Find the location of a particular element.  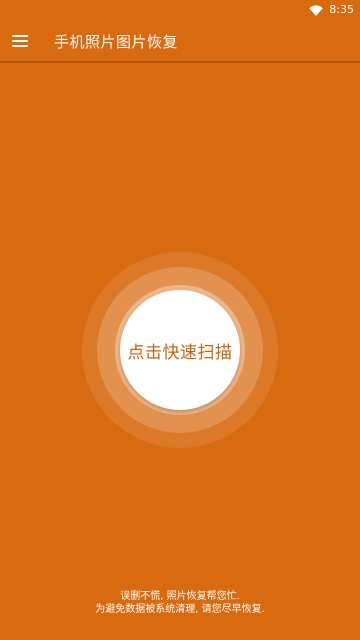

status-icons: 8:35 is located at coordinates (331, 10).